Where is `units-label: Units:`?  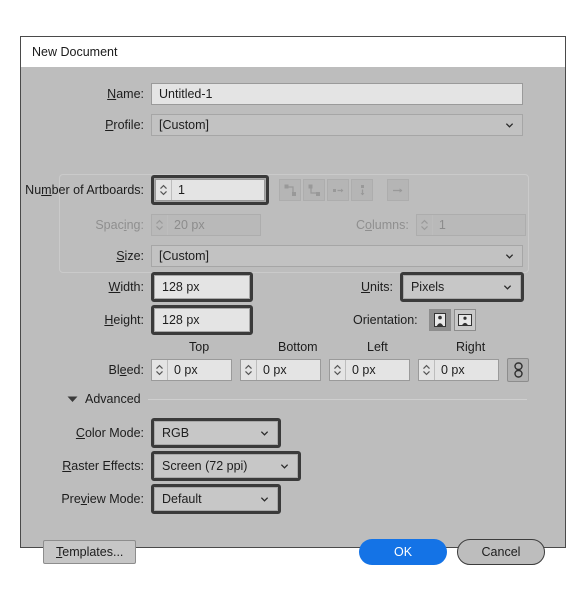
units-label: Units: is located at coordinates (377, 287).